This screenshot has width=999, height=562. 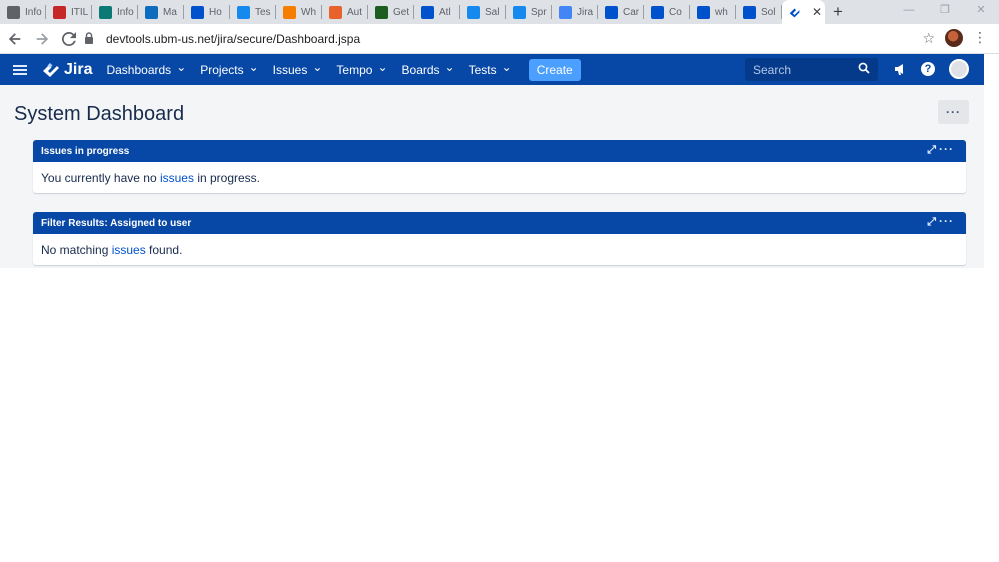 I want to click on search-input: Search, so click(x=811, y=69).